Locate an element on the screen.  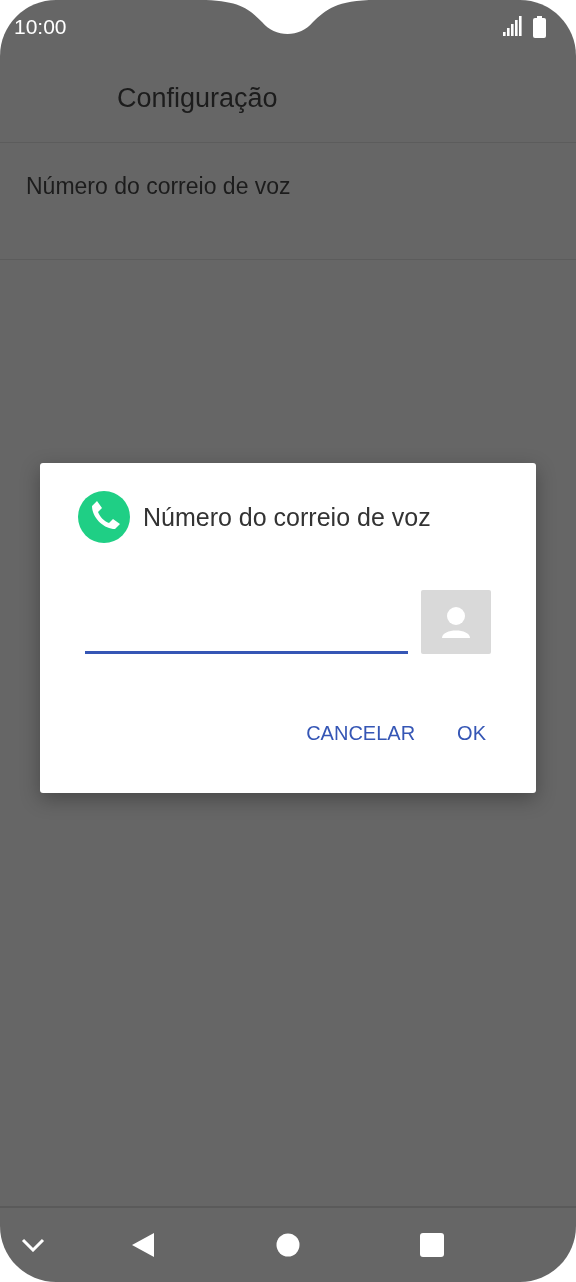
dialog-button: CANCELAR is located at coordinates (361, 733).